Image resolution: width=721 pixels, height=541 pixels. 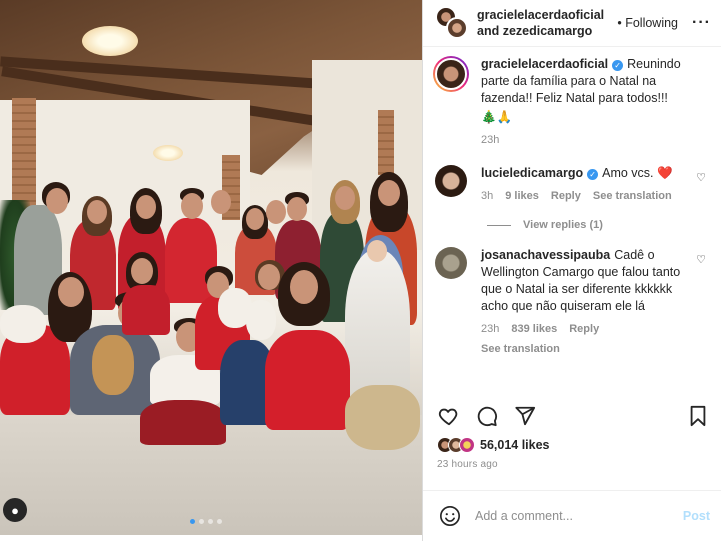 What do you see at coordinates (467, 464) in the screenshot?
I see `post-time: 23 hours ago` at bounding box center [467, 464].